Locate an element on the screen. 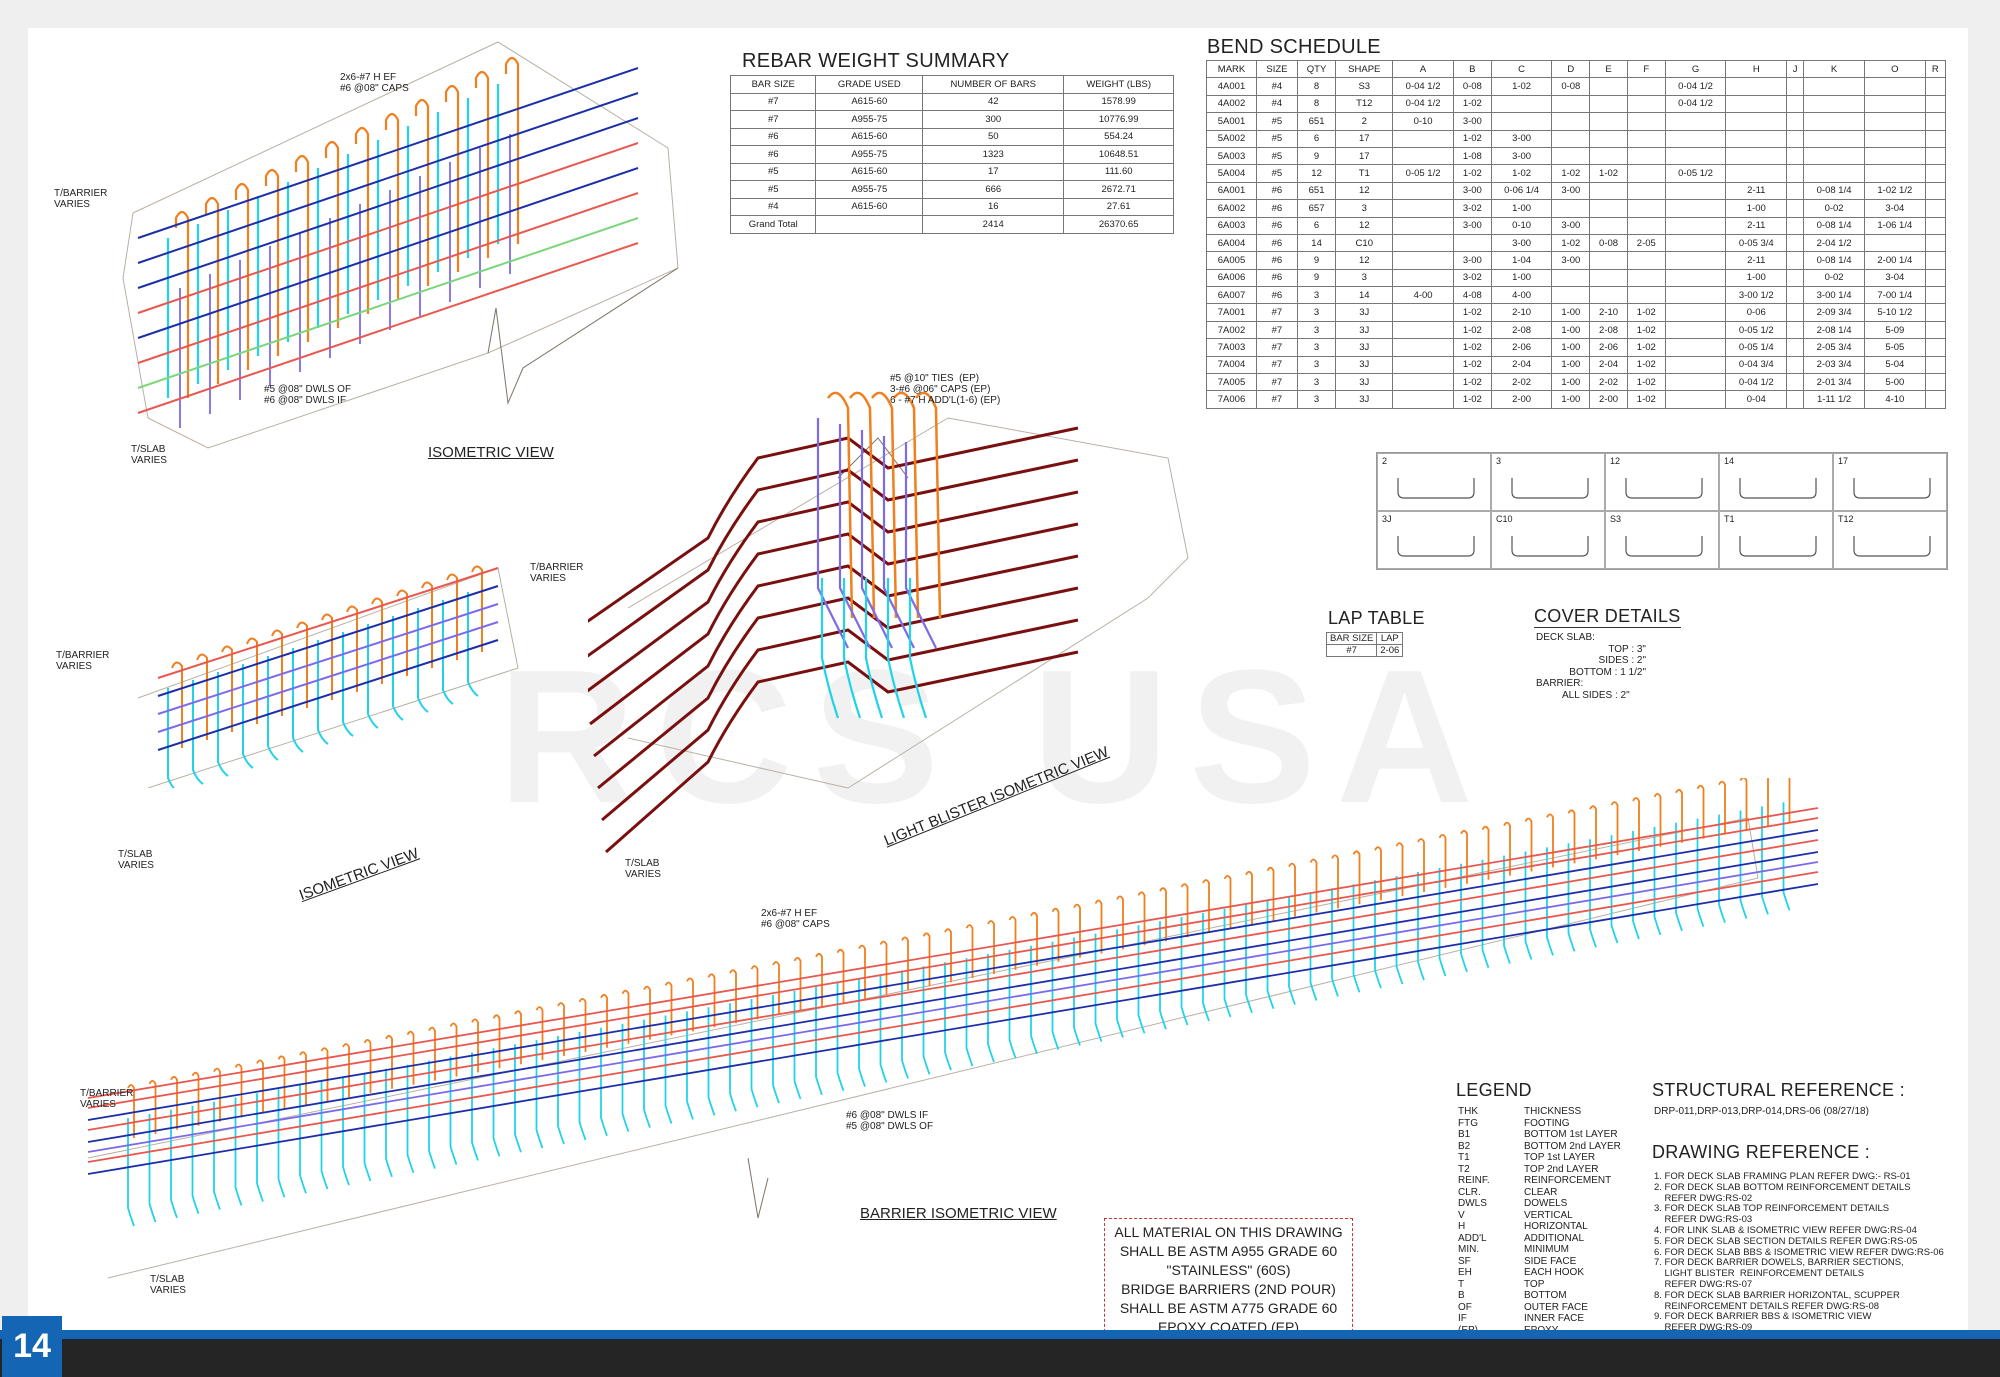  legend-item: H HORIZONTAL is located at coordinates (1539, 1227).